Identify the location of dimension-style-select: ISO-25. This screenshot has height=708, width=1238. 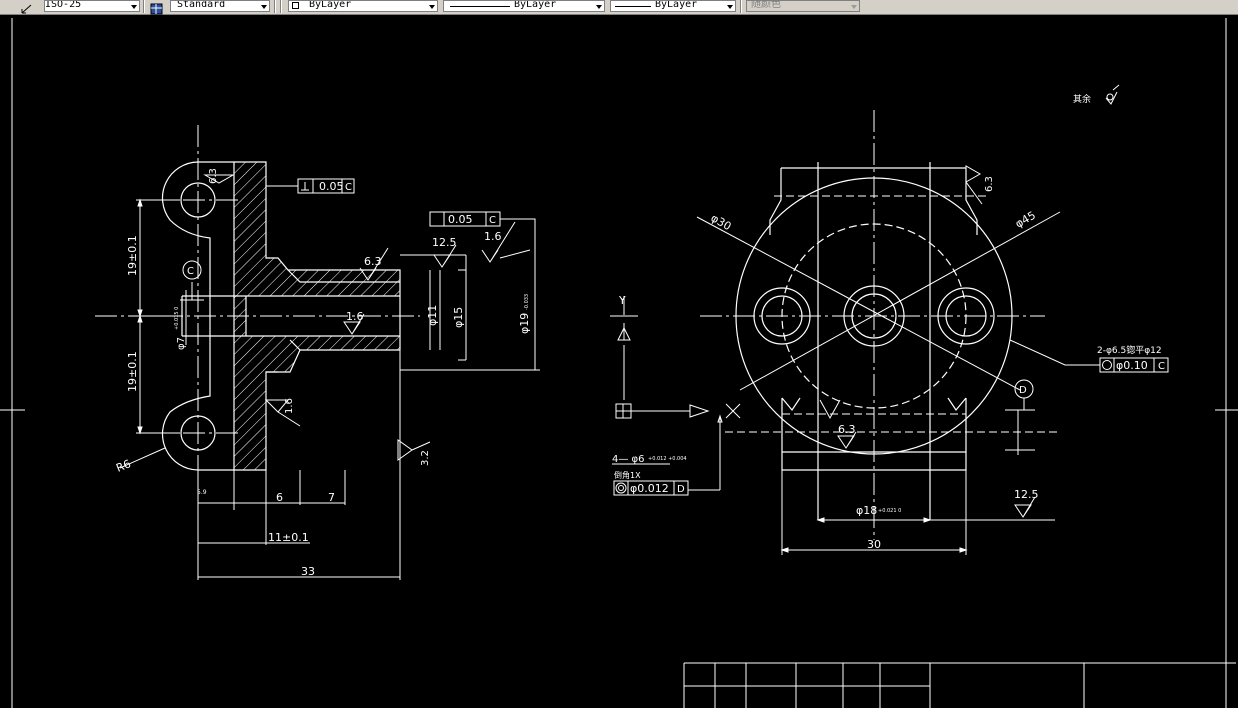
(92, 6).